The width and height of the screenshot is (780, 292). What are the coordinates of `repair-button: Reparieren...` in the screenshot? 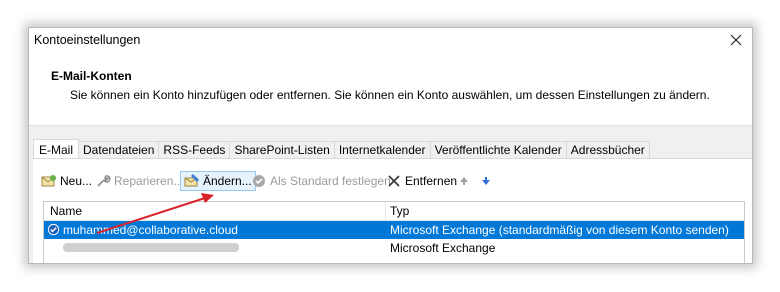 It's located at (139, 181).